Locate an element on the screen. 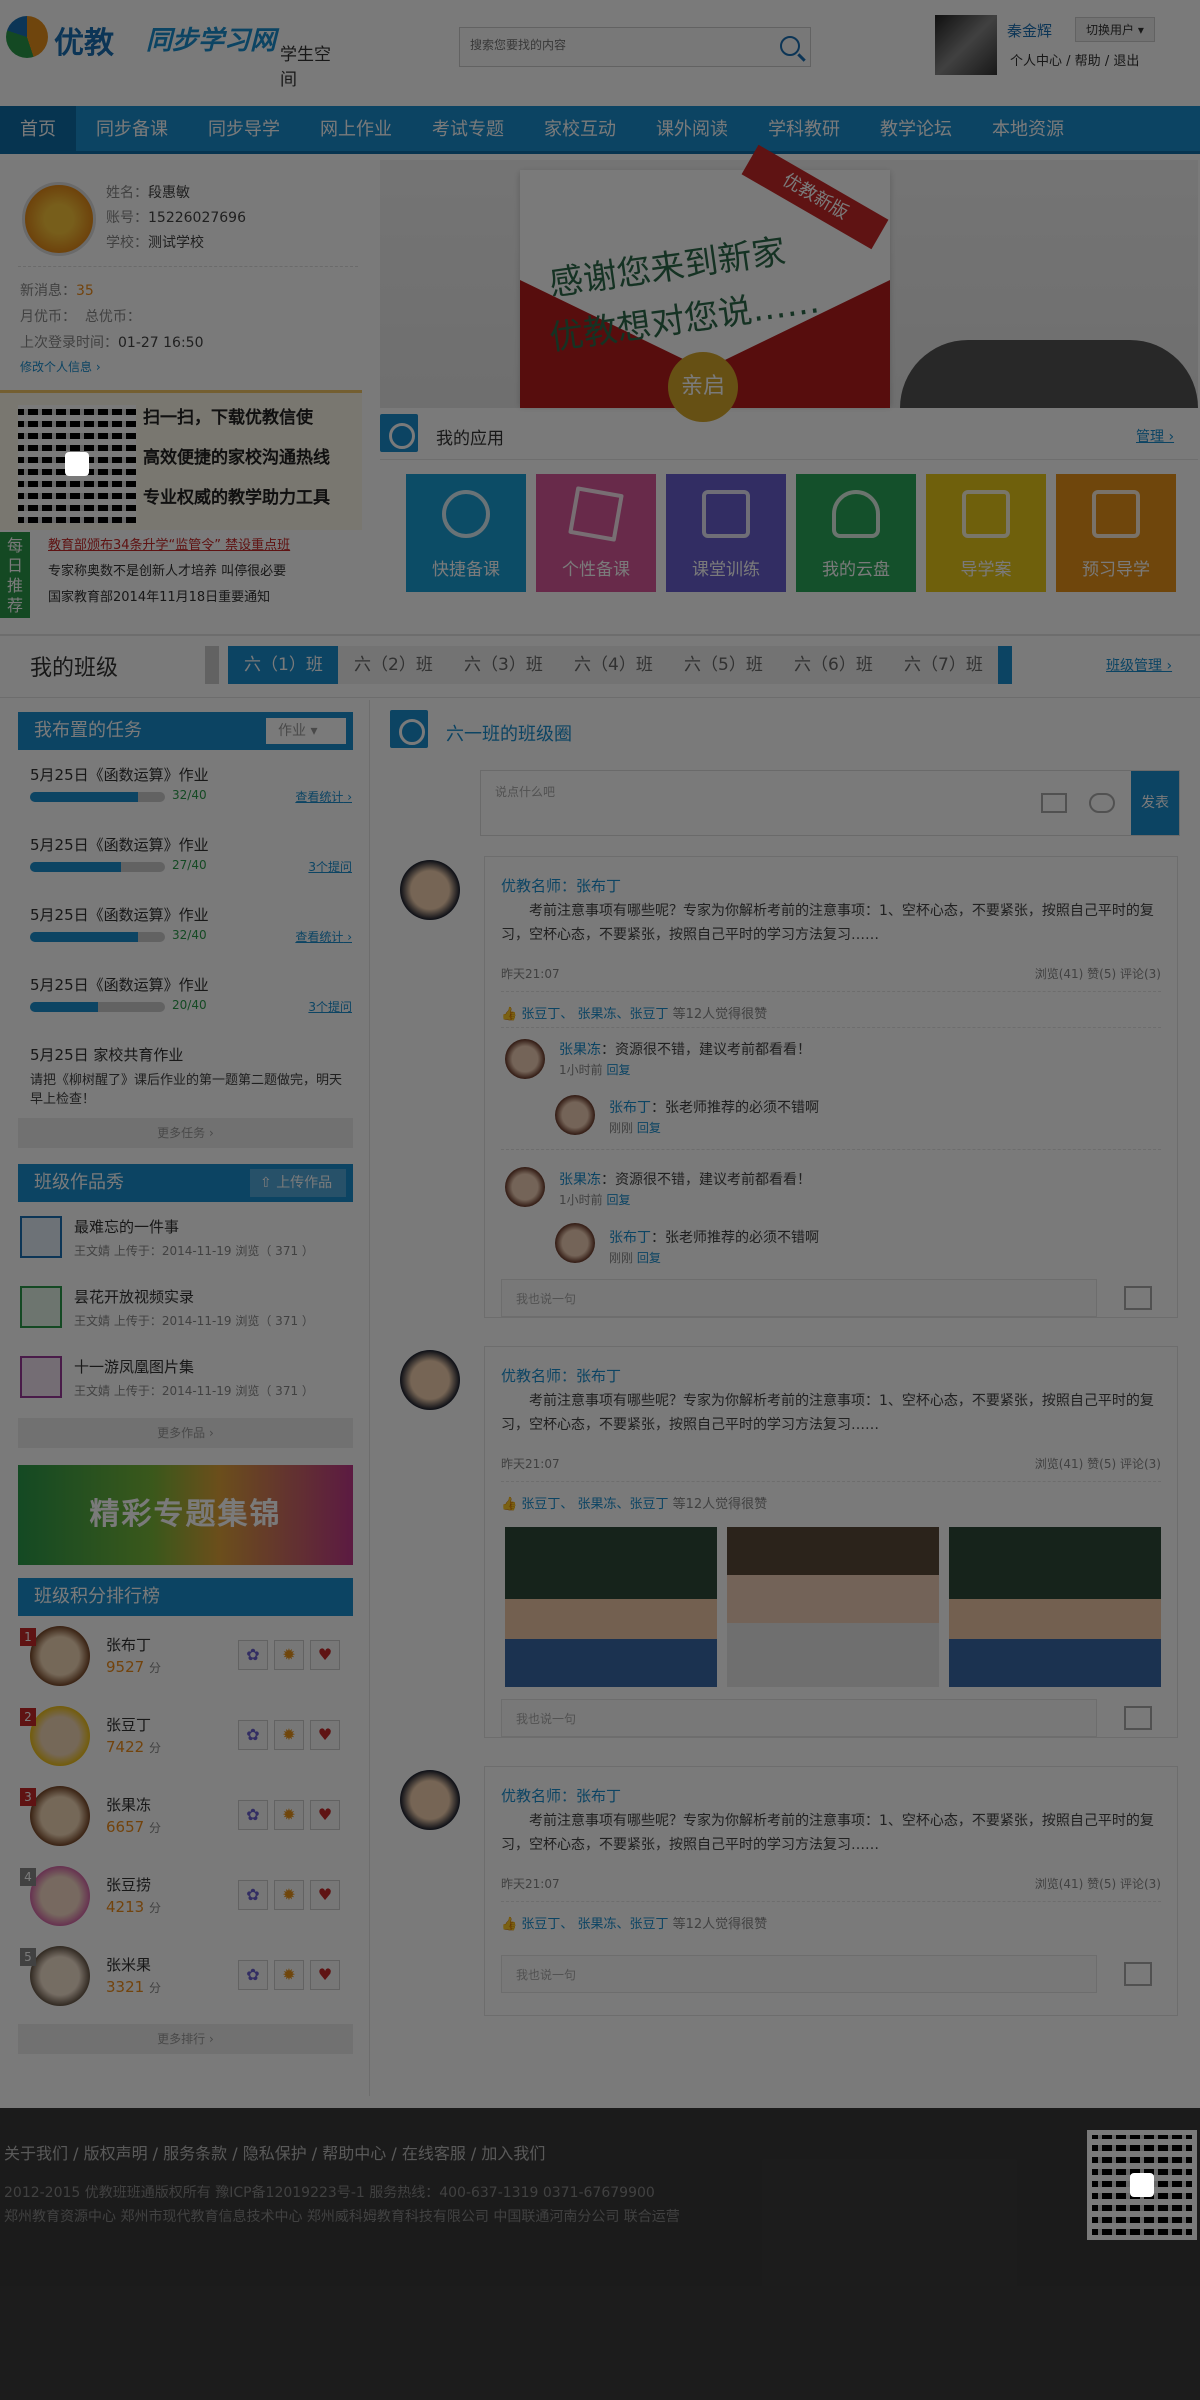  work-title: 昙花开放视频实录 is located at coordinates (134, 1296).